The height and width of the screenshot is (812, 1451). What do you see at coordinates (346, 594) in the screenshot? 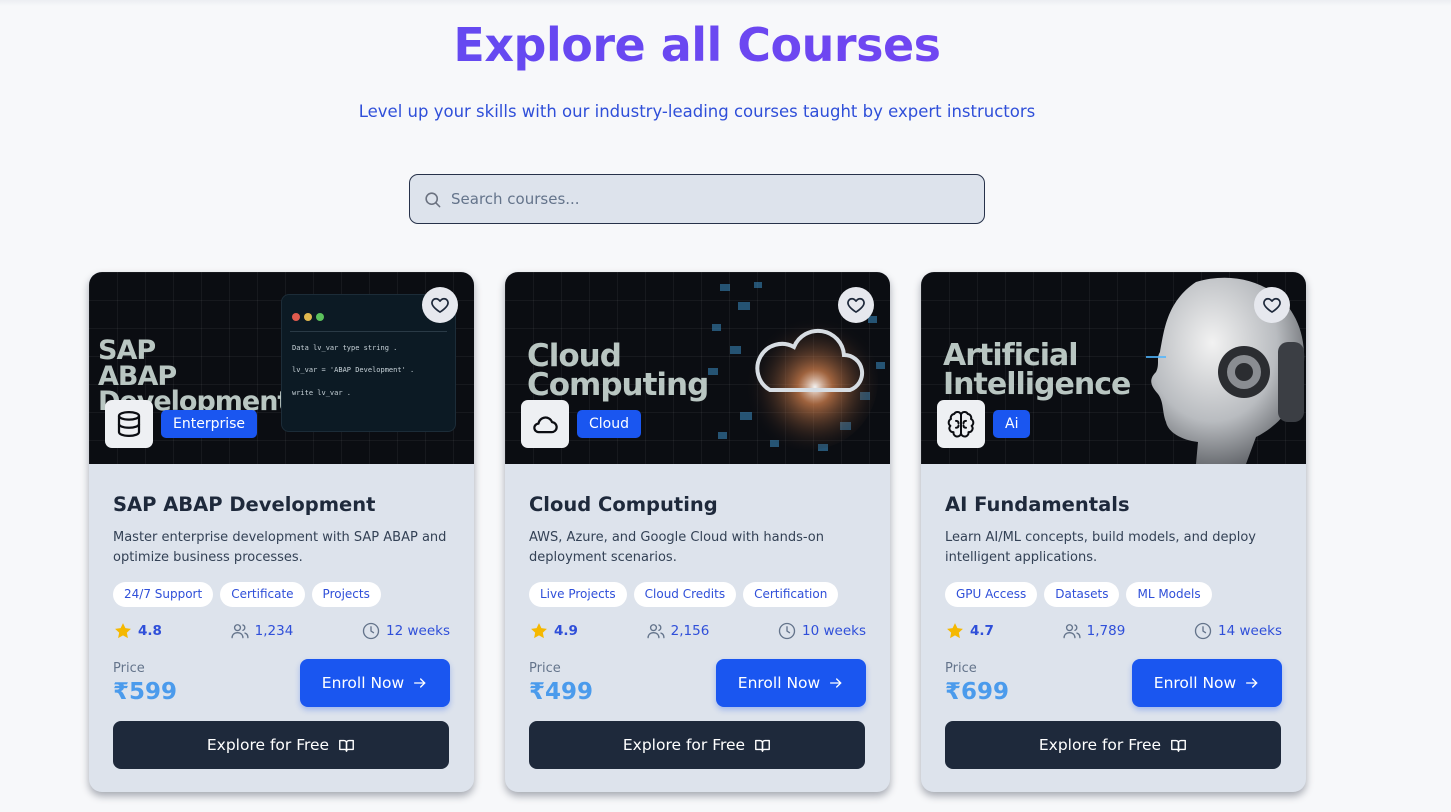
I see `feature-tag: Projects` at bounding box center [346, 594].